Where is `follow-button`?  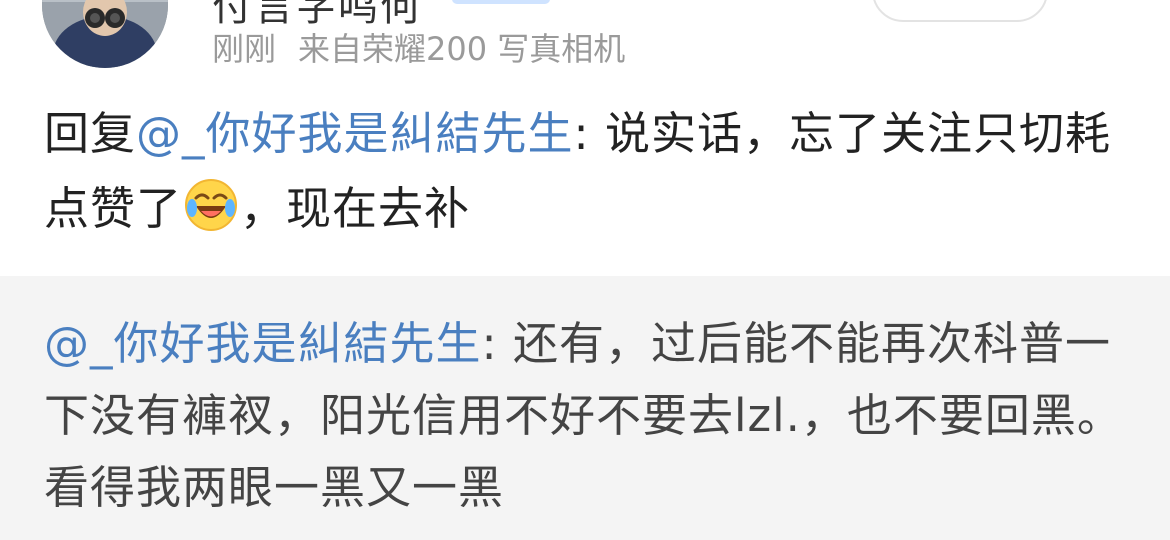
follow-button is located at coordinates (960, 11).